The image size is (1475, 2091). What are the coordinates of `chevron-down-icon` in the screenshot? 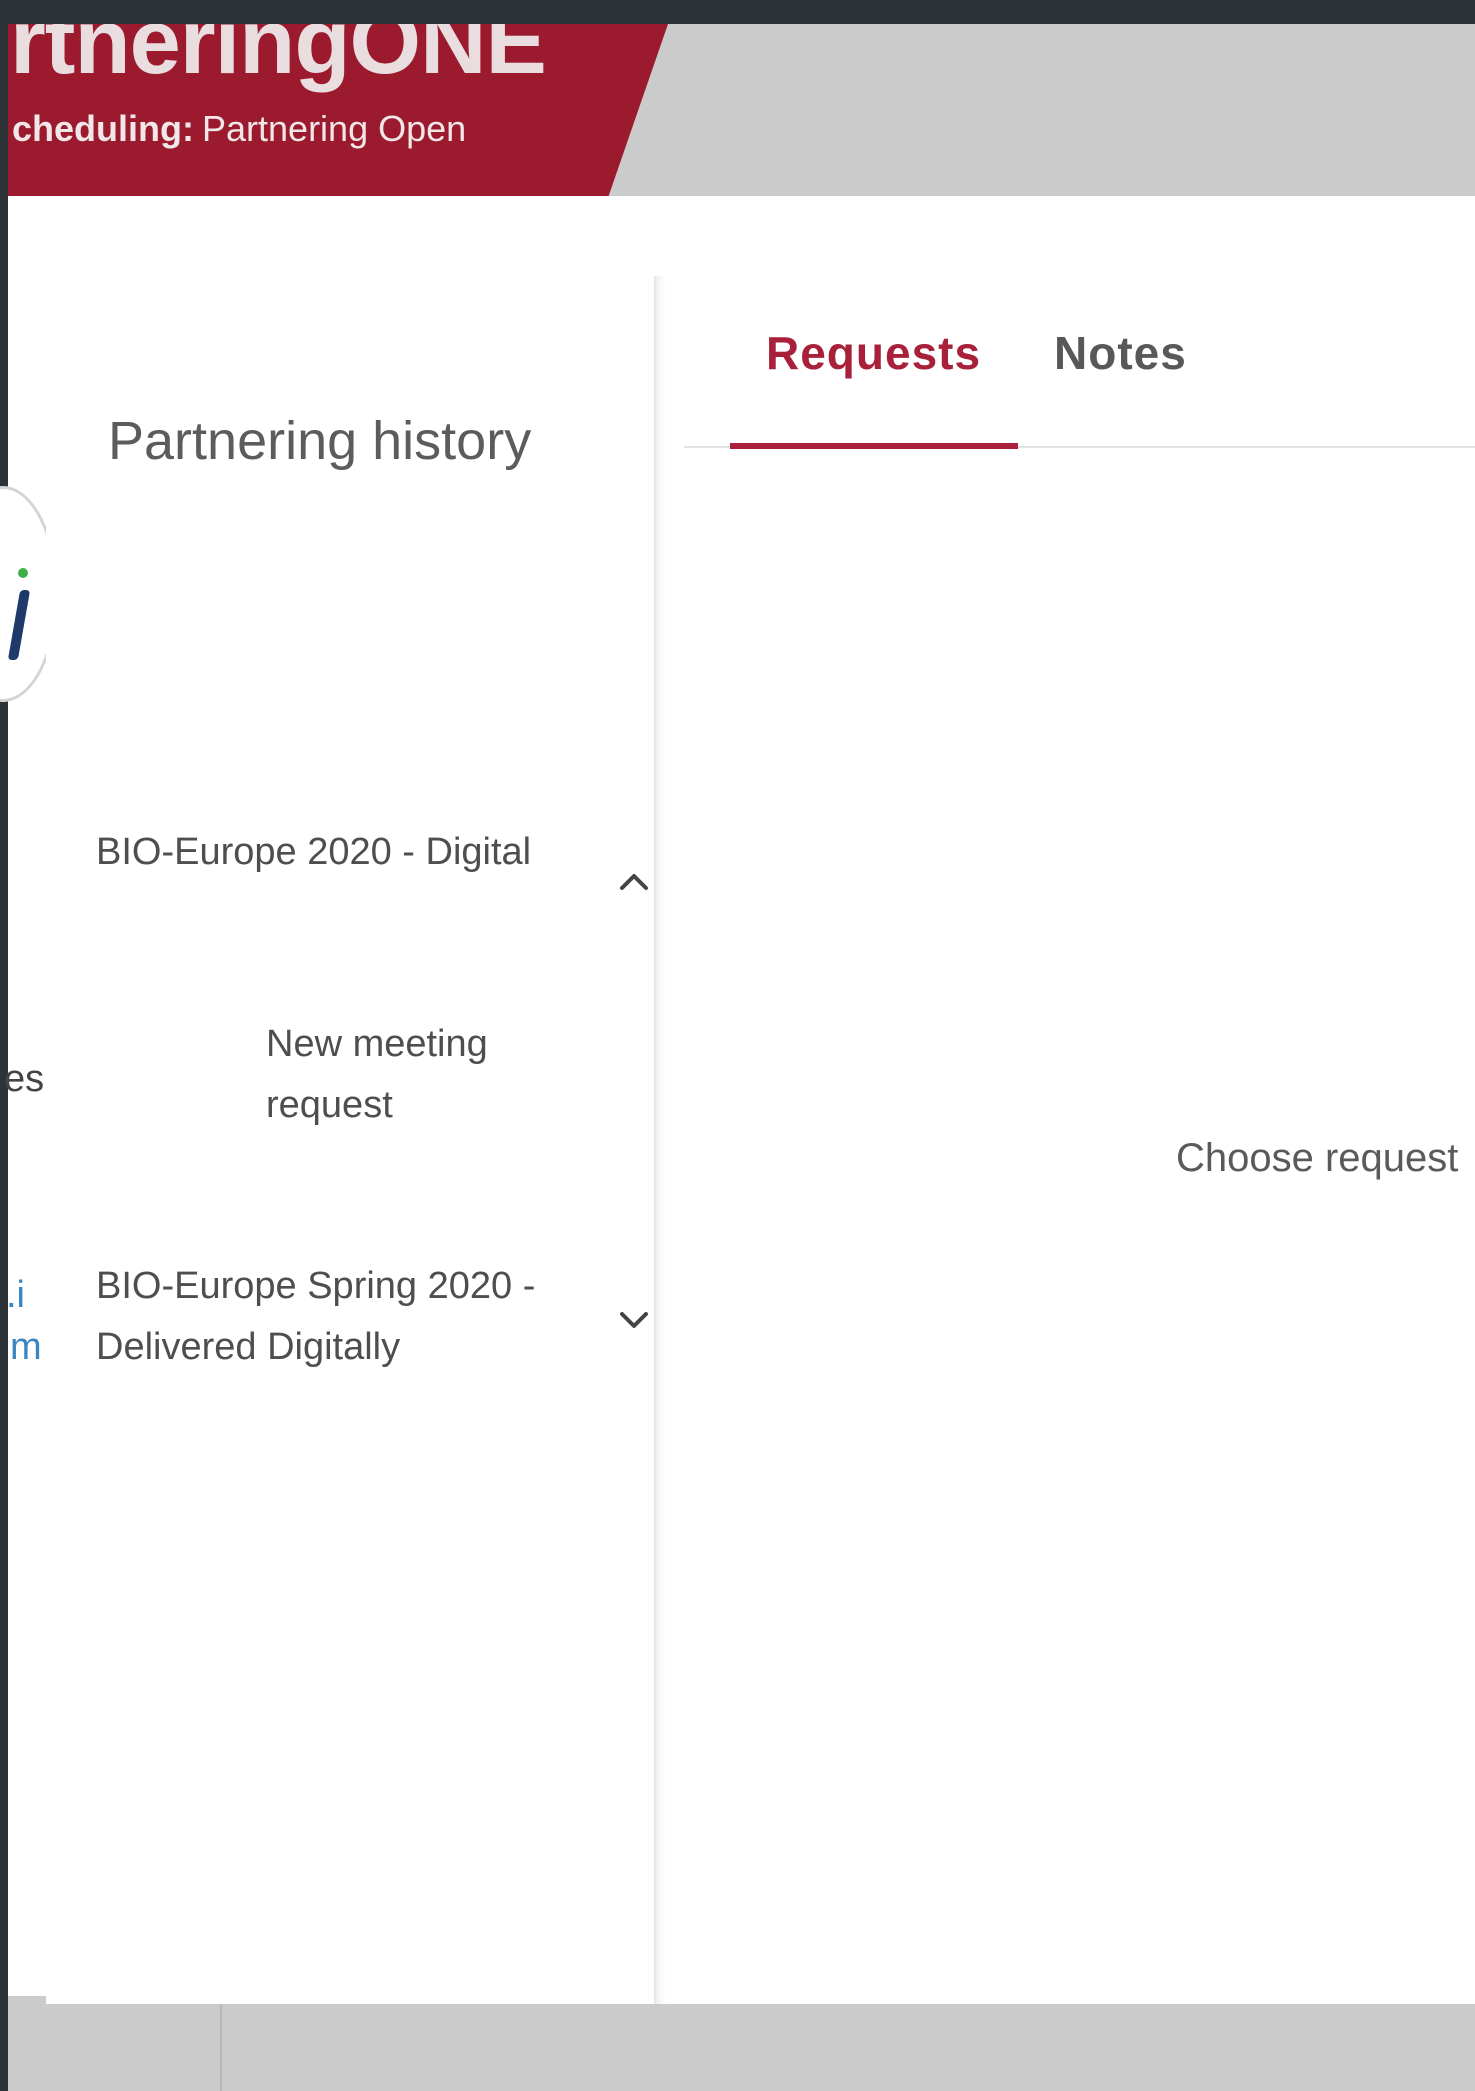 It's located at (634, 1320).